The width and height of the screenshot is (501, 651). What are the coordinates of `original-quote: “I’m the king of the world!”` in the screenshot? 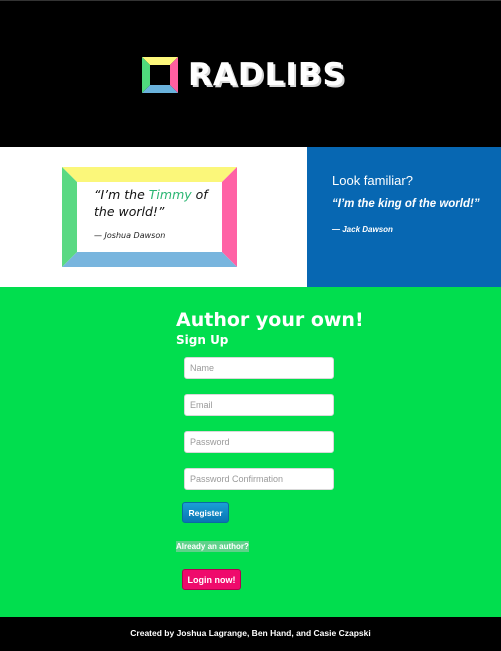 It's located at (406, 204).